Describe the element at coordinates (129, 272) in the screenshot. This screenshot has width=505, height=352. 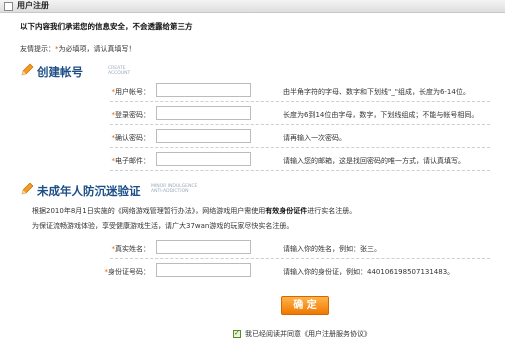
I see `label-text: 身份证号码：` at that location.